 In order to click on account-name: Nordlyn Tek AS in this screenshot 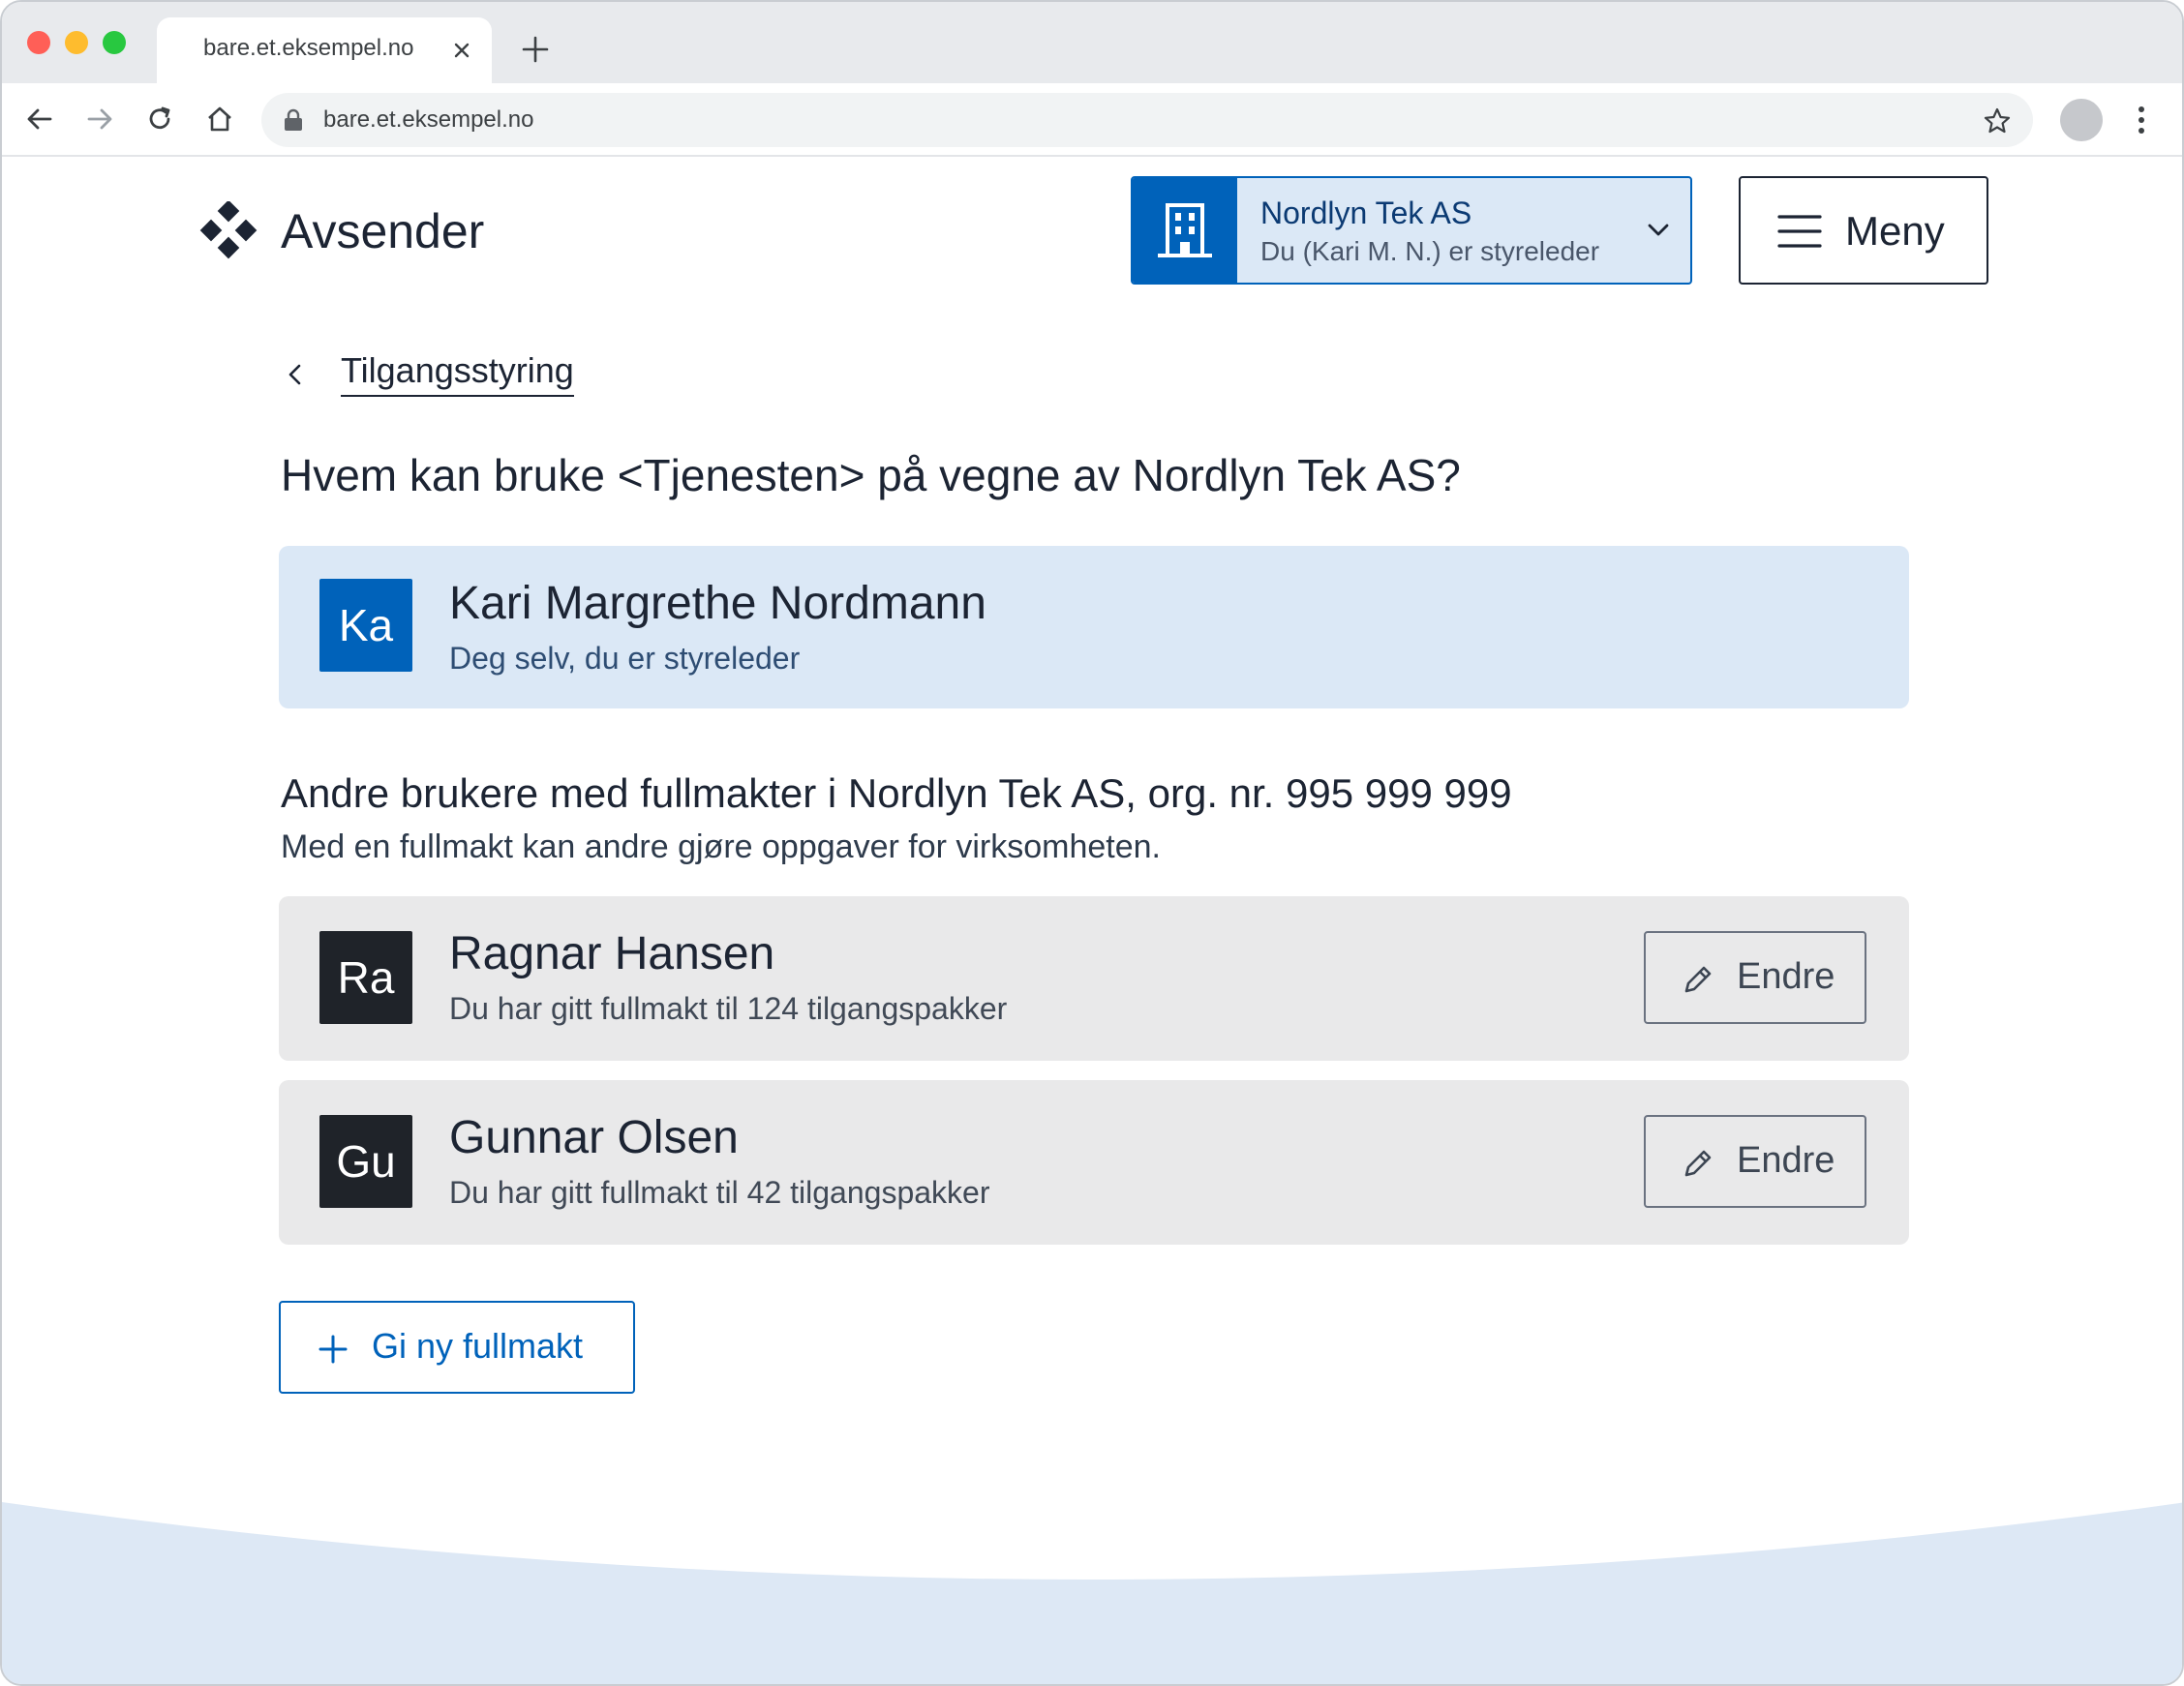, I will do `click(1366, 213)`.